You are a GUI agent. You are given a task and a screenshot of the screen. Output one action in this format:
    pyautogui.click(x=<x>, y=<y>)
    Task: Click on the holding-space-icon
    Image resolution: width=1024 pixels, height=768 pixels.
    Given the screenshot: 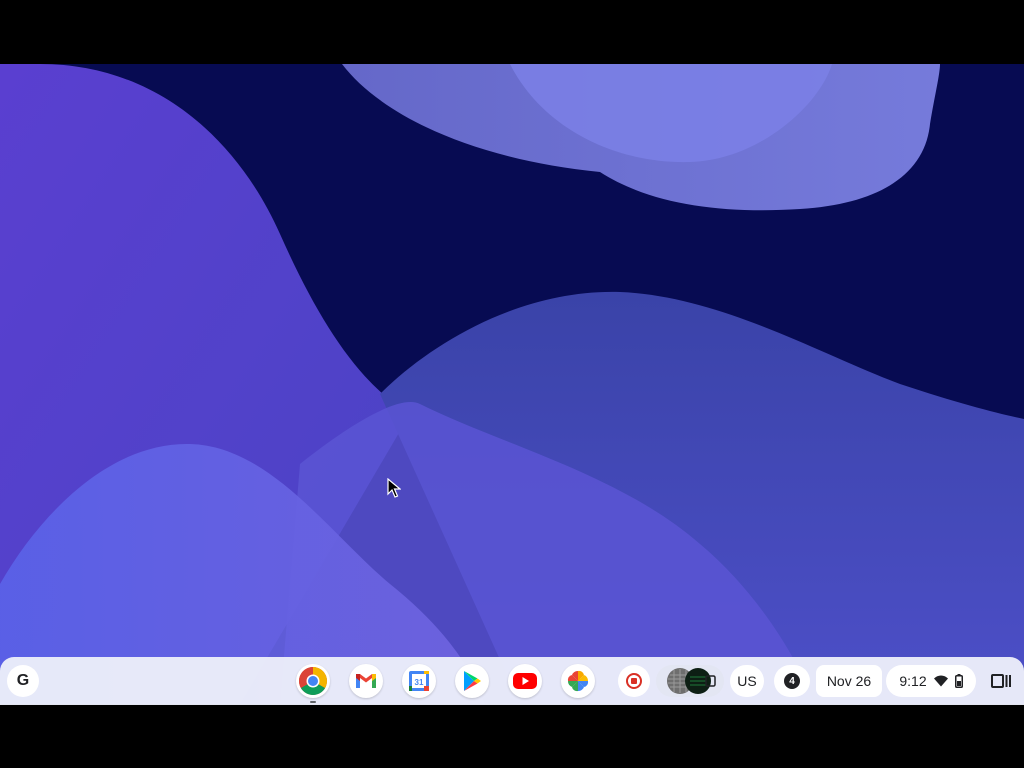 What is the action you would take?
    pyautogui.click(x=691, y=681)
    